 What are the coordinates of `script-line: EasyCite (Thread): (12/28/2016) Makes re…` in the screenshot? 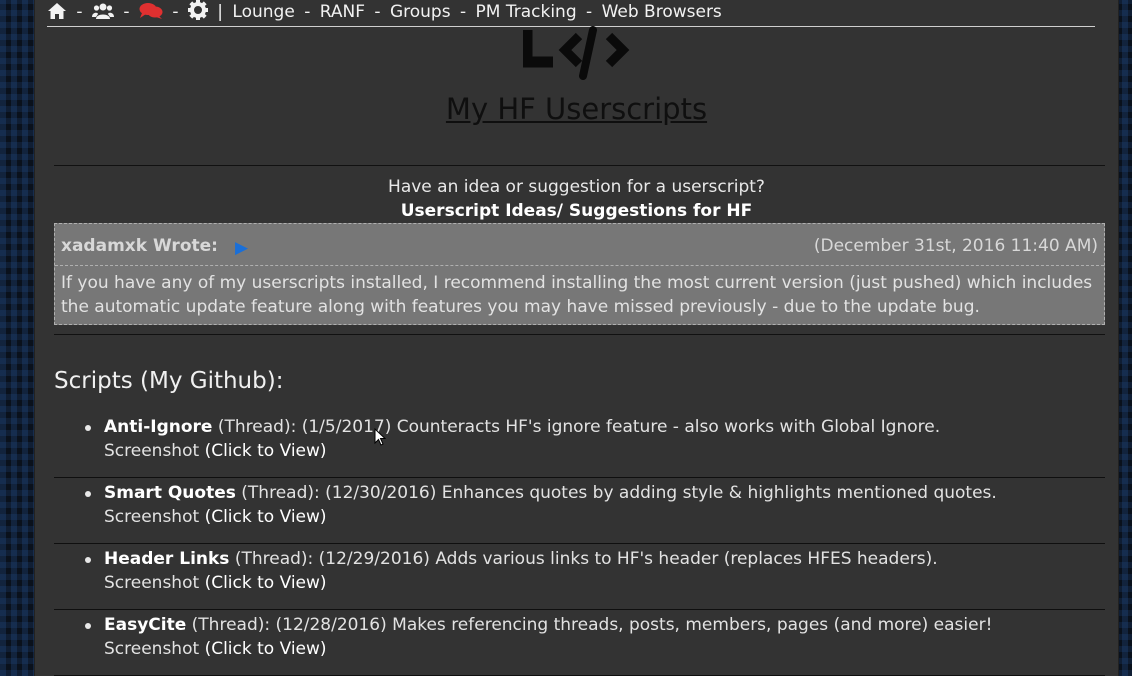 It's located at (548, 625).